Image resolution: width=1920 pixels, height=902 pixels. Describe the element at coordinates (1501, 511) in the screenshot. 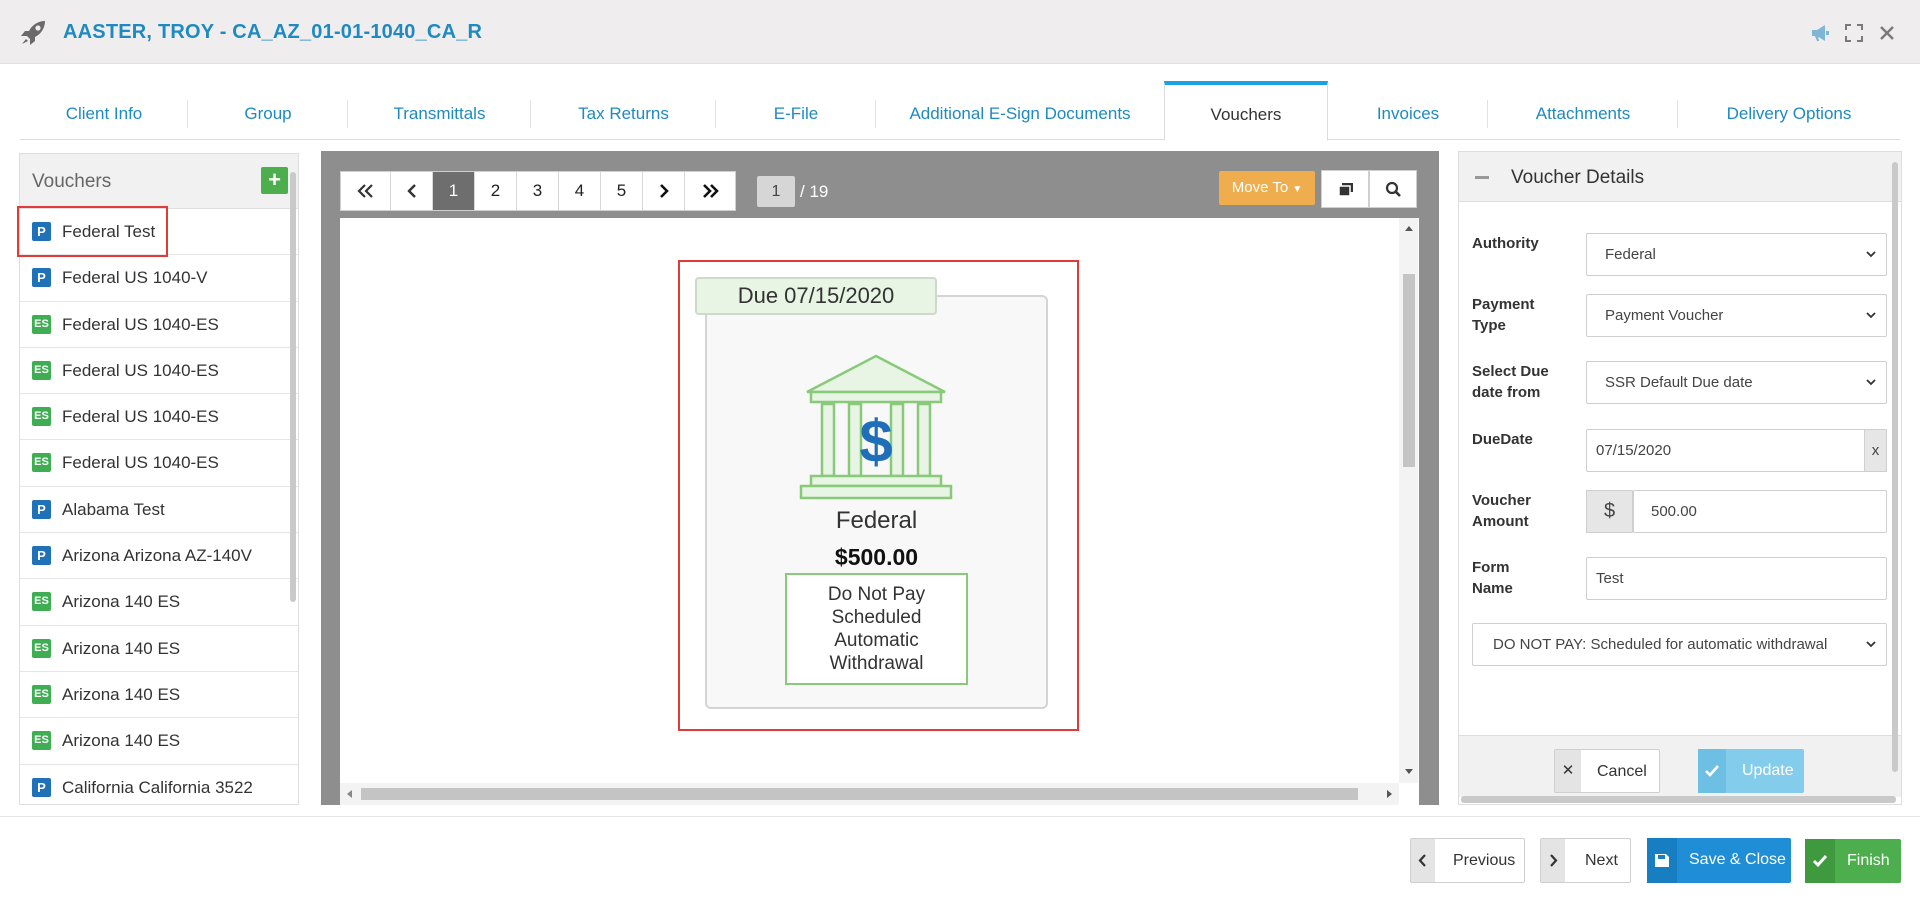

I see `voucher-amount-label: Voucher Amount` at that location.